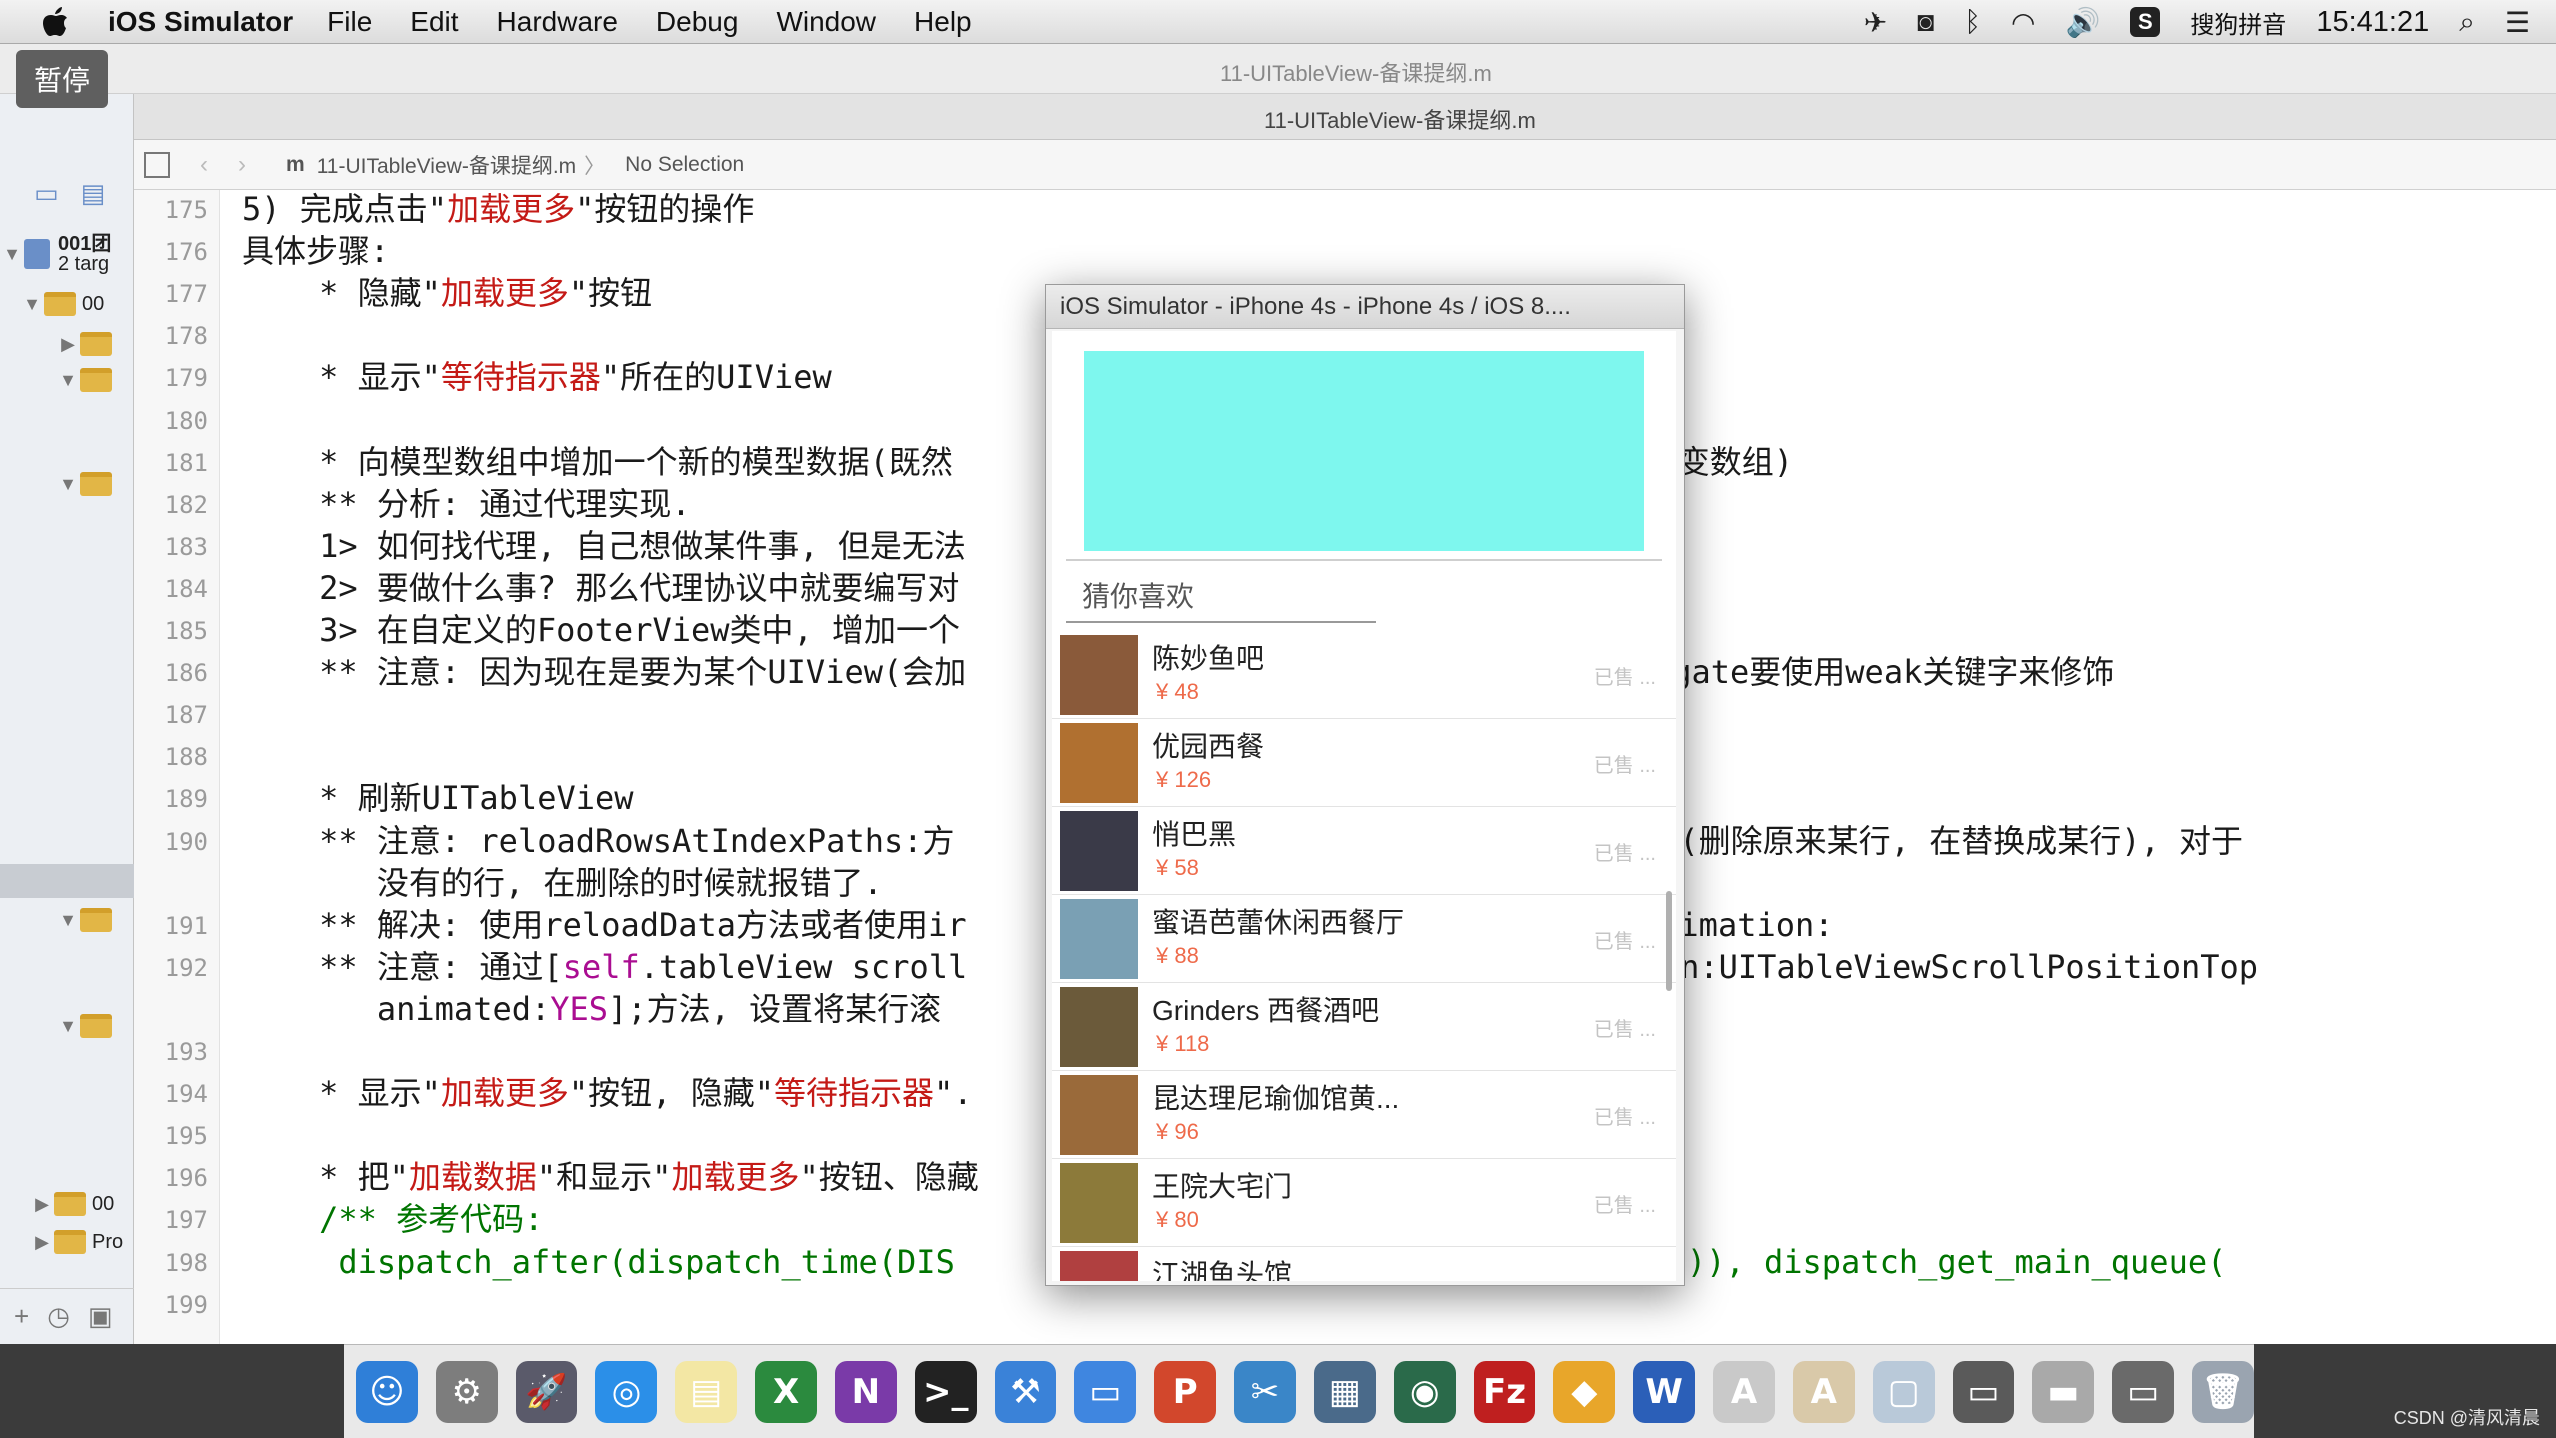 The height and width of the screenshot is (1438, 2556). I want to click on font-book-icon: A, so click(1744, 1391).